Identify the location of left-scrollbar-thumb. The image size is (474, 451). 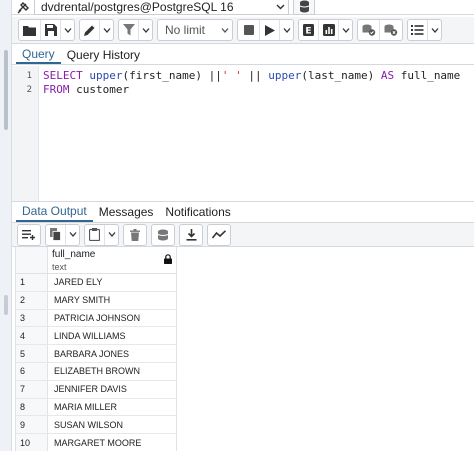
(6, 90).